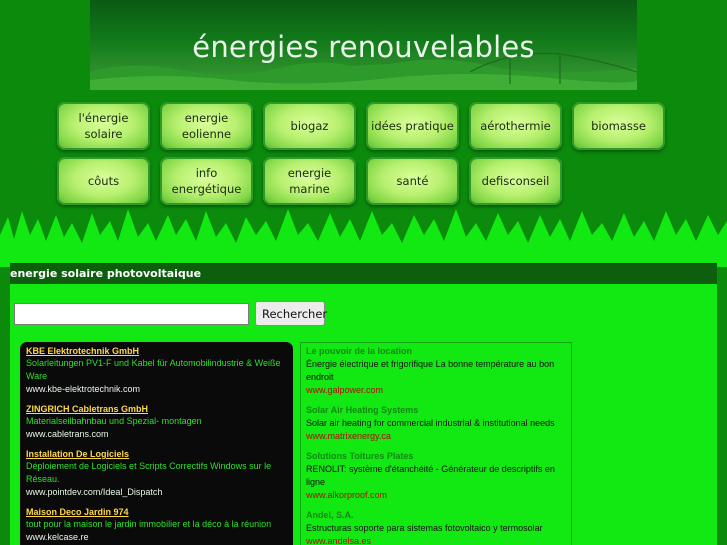 The height and width of the screenshot is (545, 727). What do you see at coordinates (156, 351) in the screenshot?
I see `ad-title-link: KBE Elektrotechnik GmbH` at bounding box center [156, 351].